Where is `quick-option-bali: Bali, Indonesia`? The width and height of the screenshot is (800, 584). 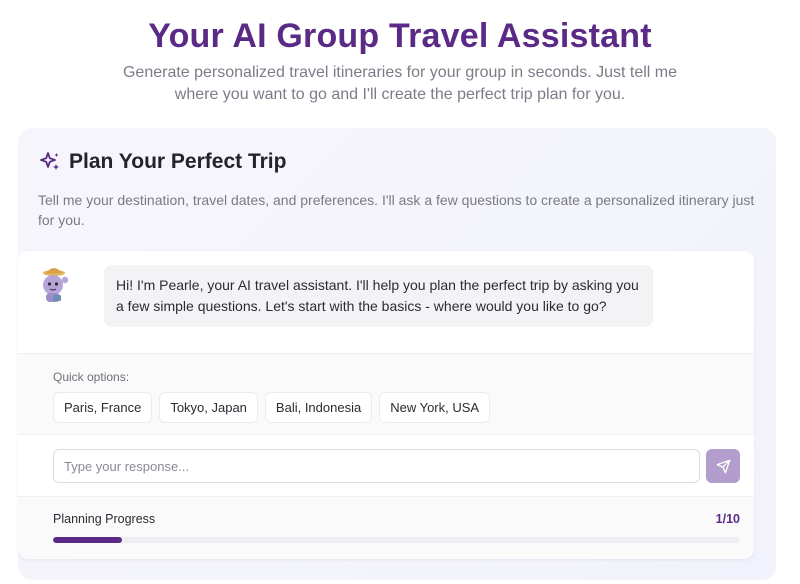
quick-option-bali: Bali, Indonesia is located at coordinates (318, 407).